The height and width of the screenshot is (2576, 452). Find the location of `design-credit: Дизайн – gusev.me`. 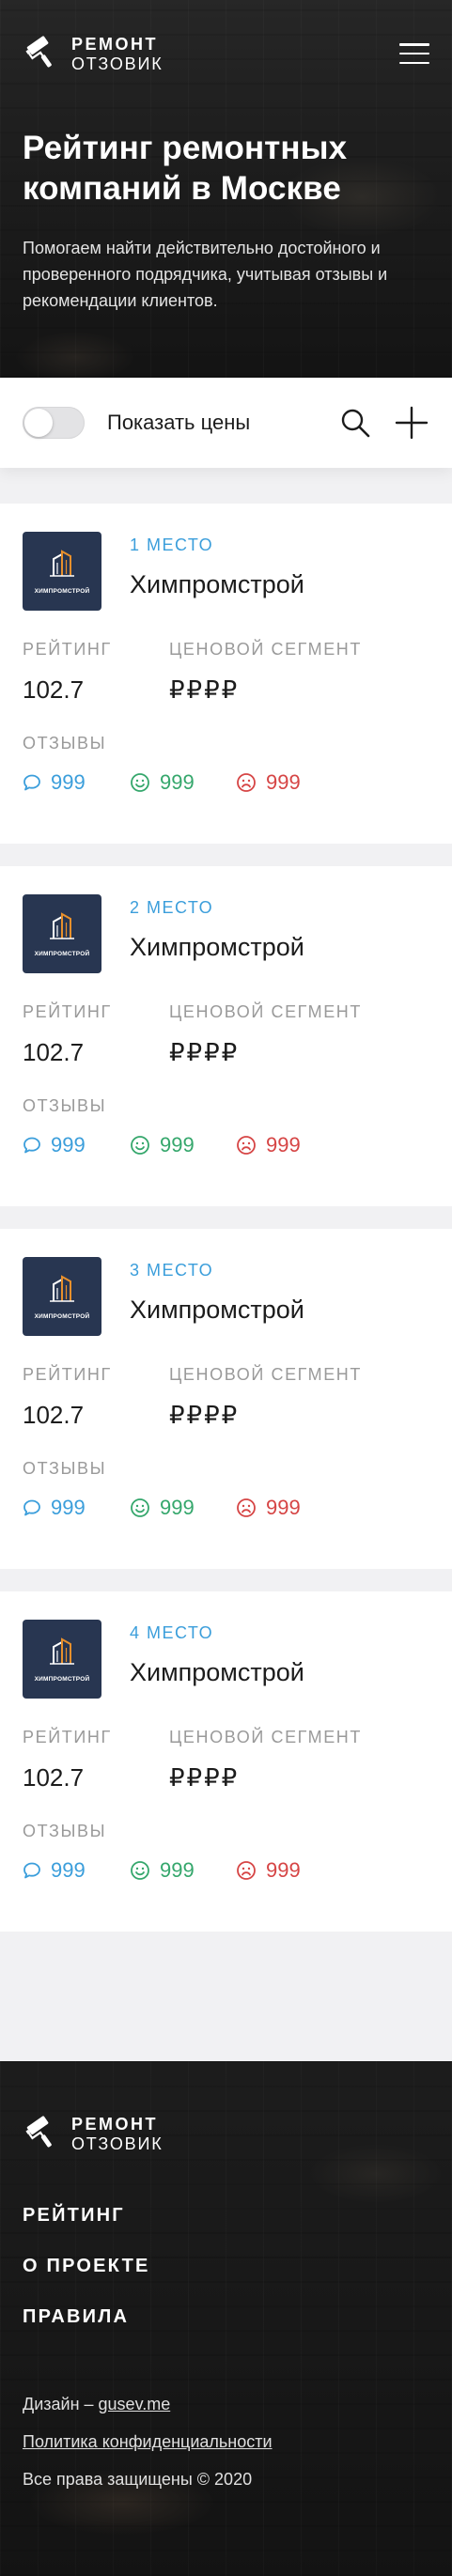

design-credit: Дизайн – gusev.me is located at coordinates (97, 2404).